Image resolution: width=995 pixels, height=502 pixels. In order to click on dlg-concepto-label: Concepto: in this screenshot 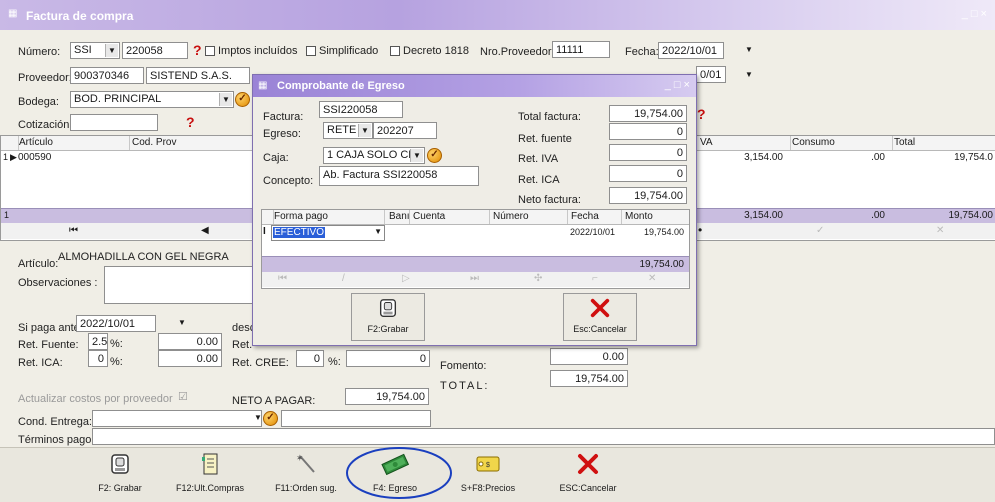, I will do `click(288, 181)`.